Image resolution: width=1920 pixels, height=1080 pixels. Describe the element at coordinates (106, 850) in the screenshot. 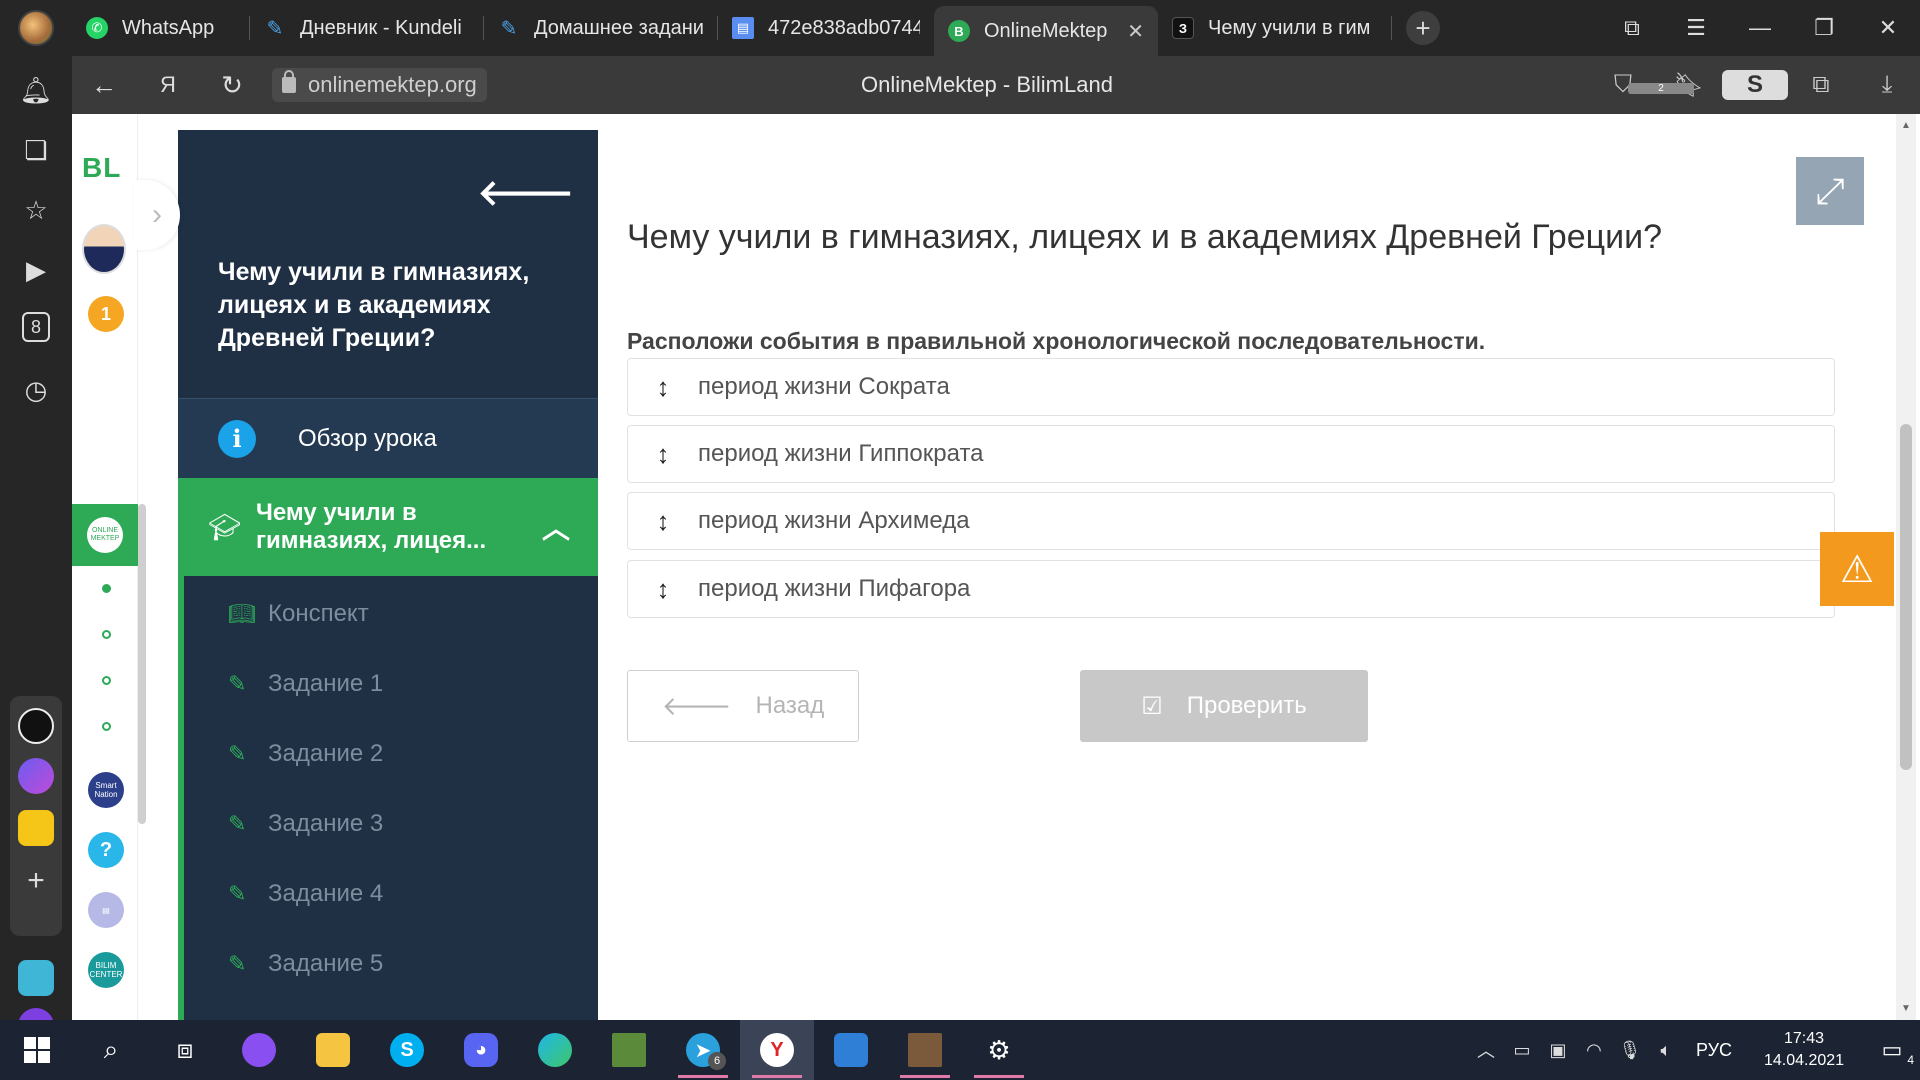

I see `help-icon: ?` at that location.